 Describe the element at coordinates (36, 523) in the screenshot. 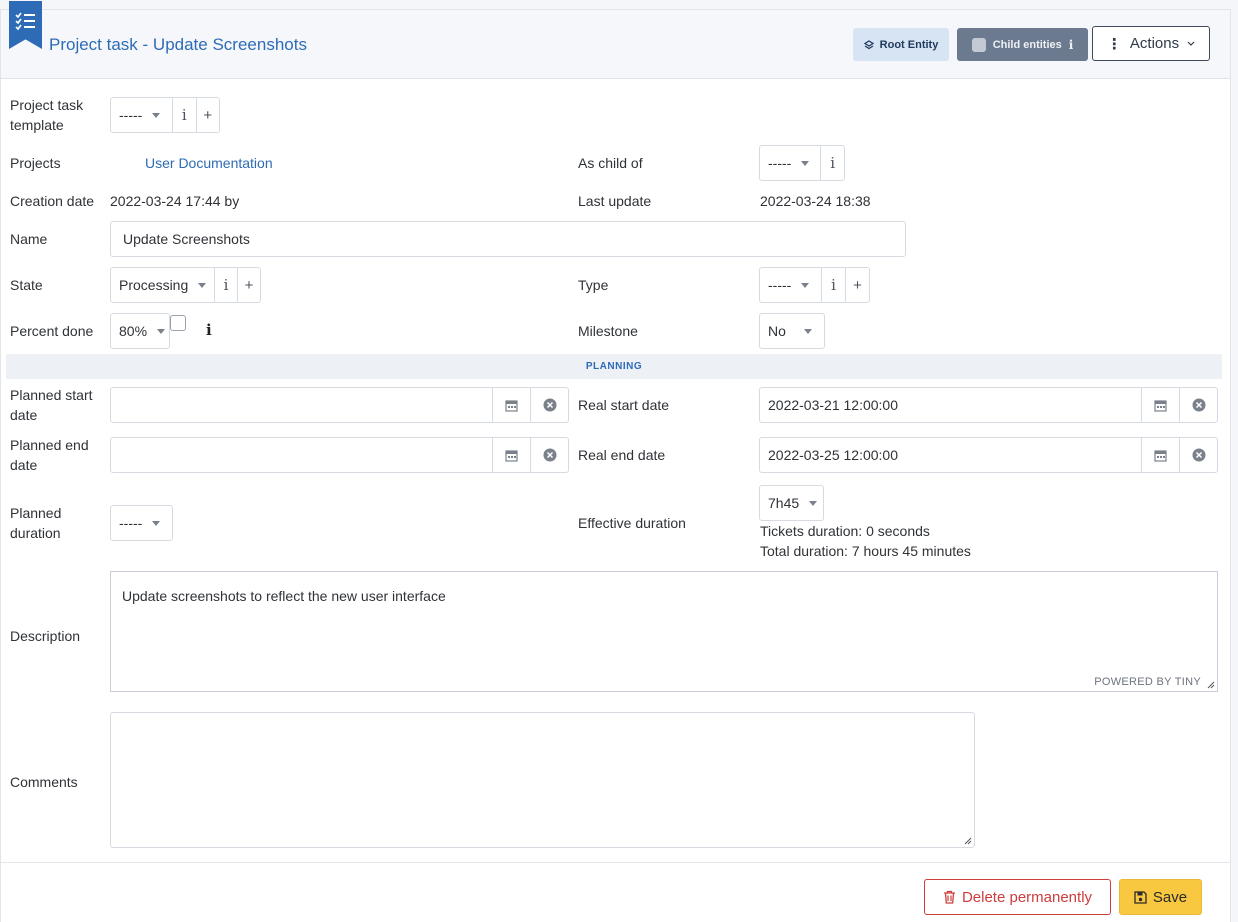

I see `planned-duration-label: Planned duration` at that location.